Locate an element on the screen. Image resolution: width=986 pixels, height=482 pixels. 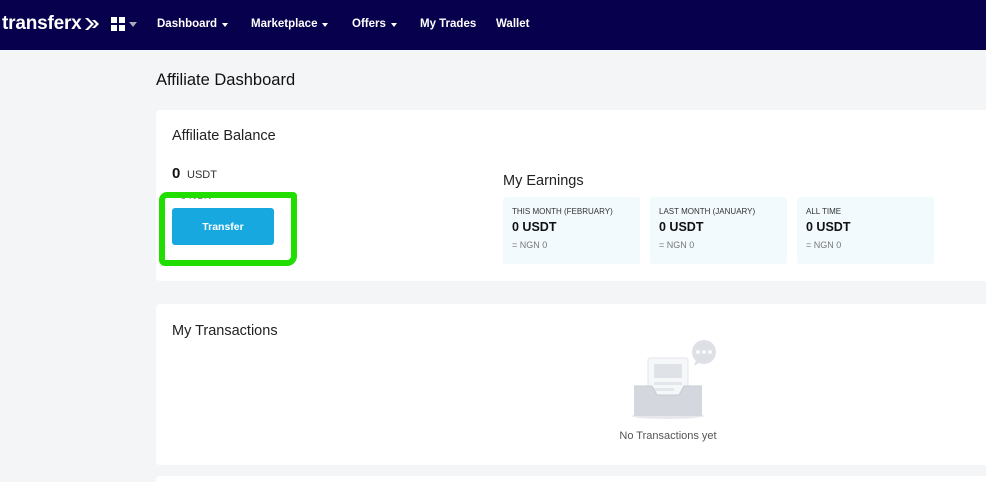
earnings-box-label: ALL TIME is located at coordinates (824, 211).